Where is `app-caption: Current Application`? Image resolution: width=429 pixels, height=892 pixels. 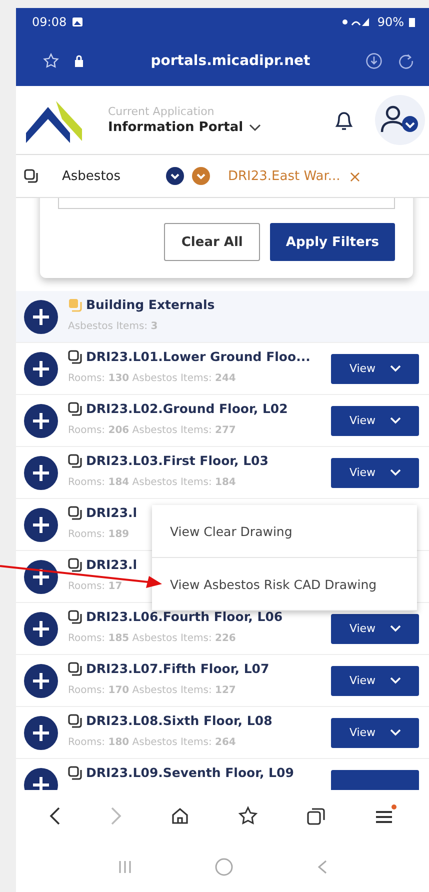 app-caption: Current Application is located at coordinates (162, 111).